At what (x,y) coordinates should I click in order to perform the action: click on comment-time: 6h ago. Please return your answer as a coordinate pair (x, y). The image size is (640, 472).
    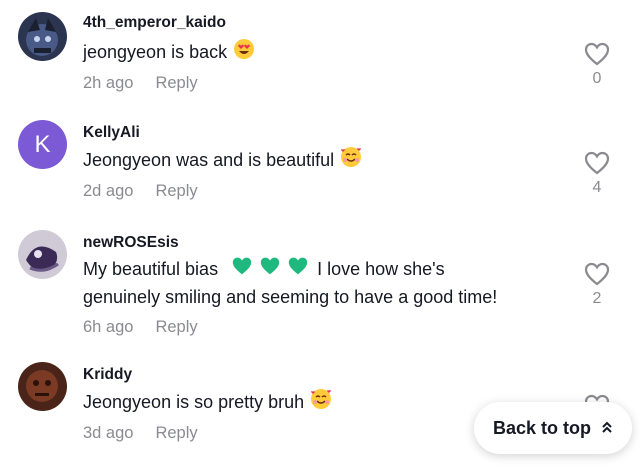
    Looking at the image, I should click on (108, 327).